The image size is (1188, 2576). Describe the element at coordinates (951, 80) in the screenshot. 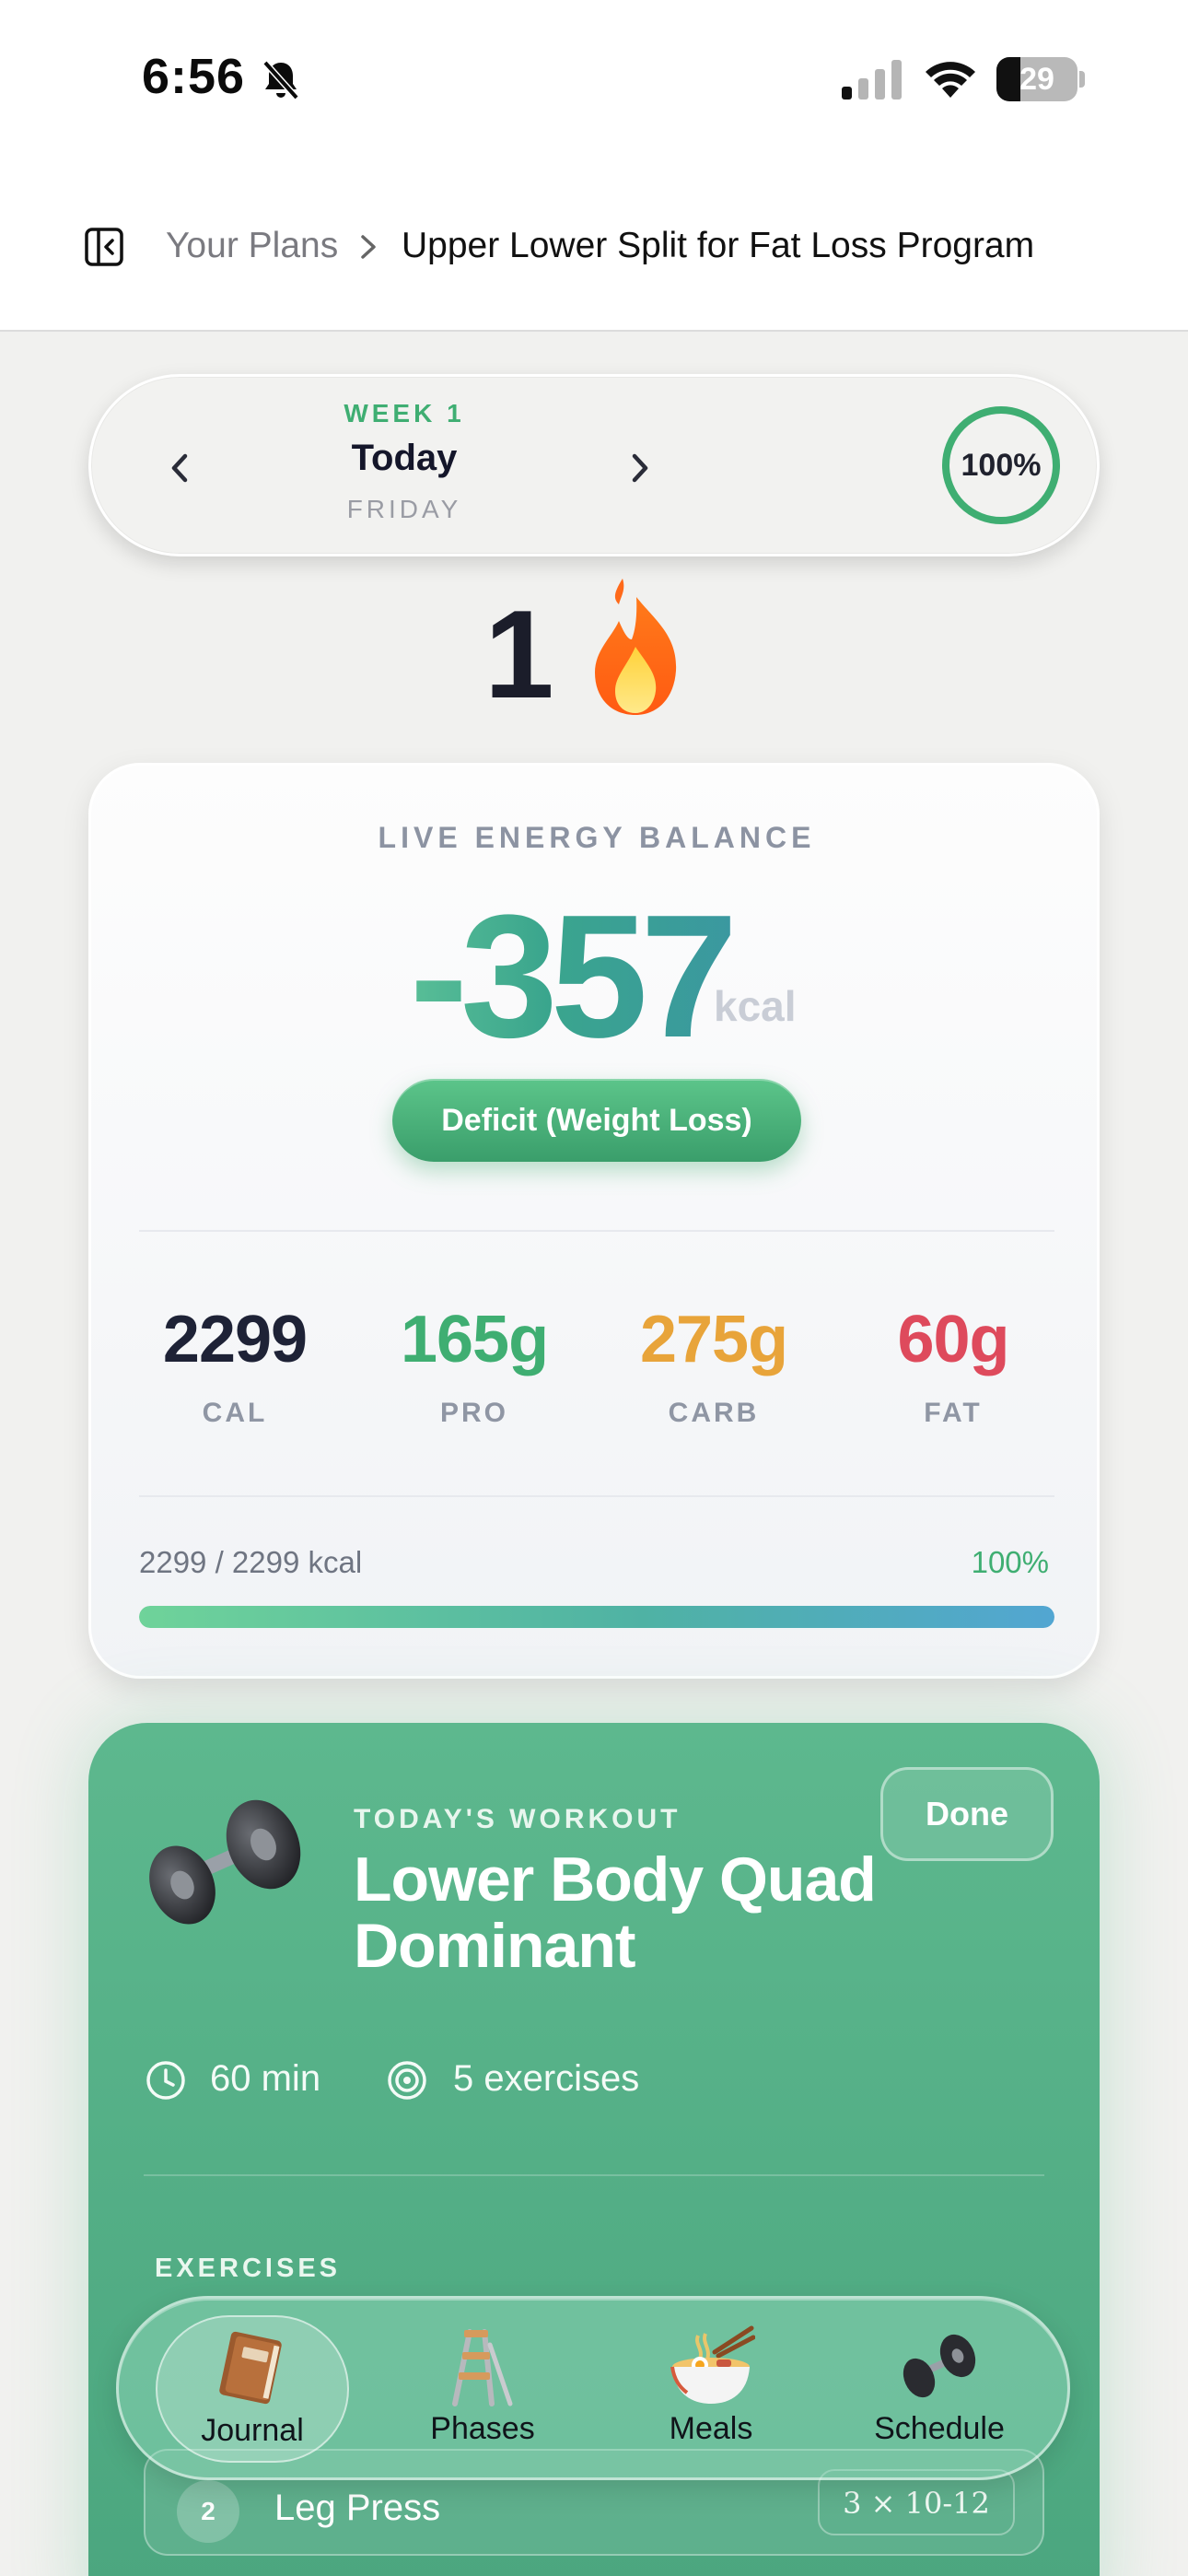

I see `wifi-icon` at that location.